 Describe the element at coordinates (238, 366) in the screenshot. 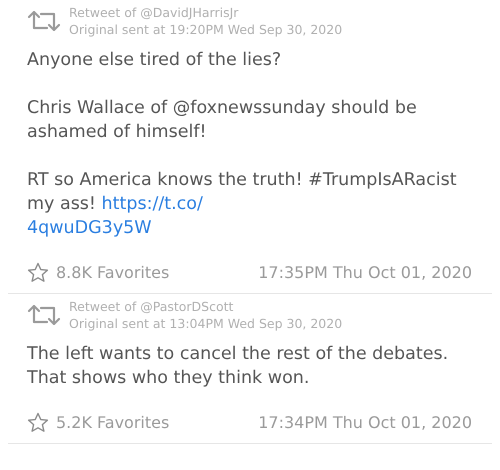

I see `tweet-text: The left wants to cancel the rest of the debates. That shows who they think won.` at that location.